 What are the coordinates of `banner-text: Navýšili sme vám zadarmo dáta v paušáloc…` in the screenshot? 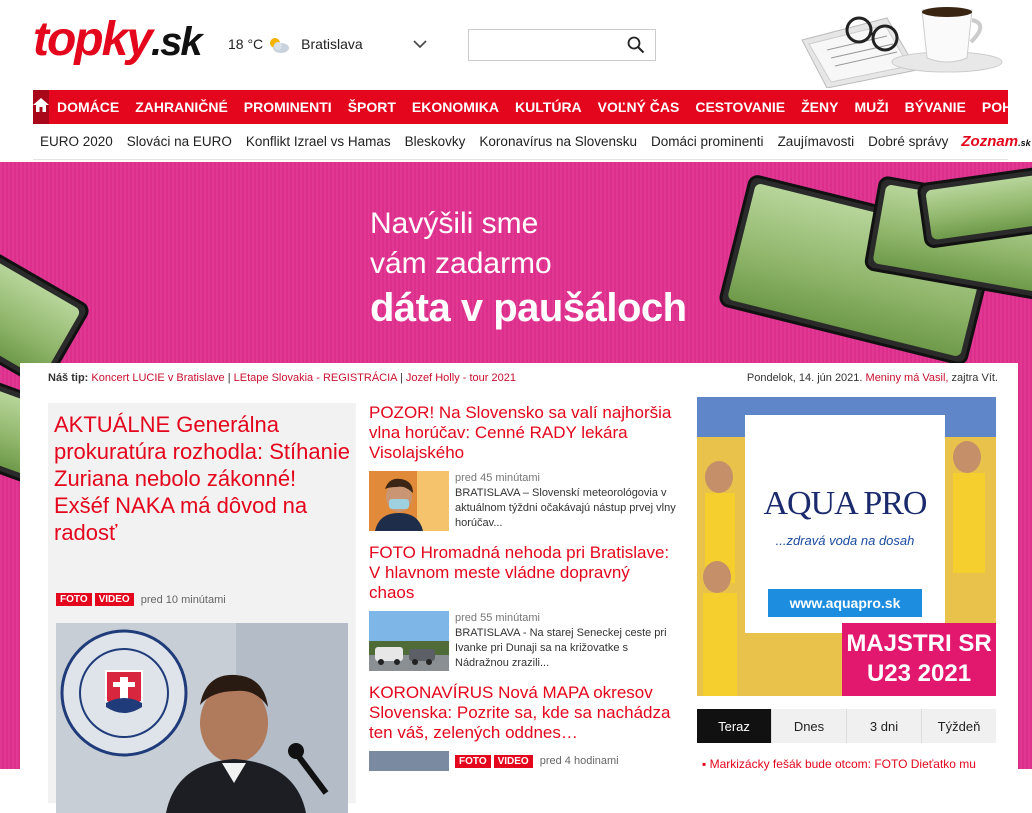 It's located at (528, 268).